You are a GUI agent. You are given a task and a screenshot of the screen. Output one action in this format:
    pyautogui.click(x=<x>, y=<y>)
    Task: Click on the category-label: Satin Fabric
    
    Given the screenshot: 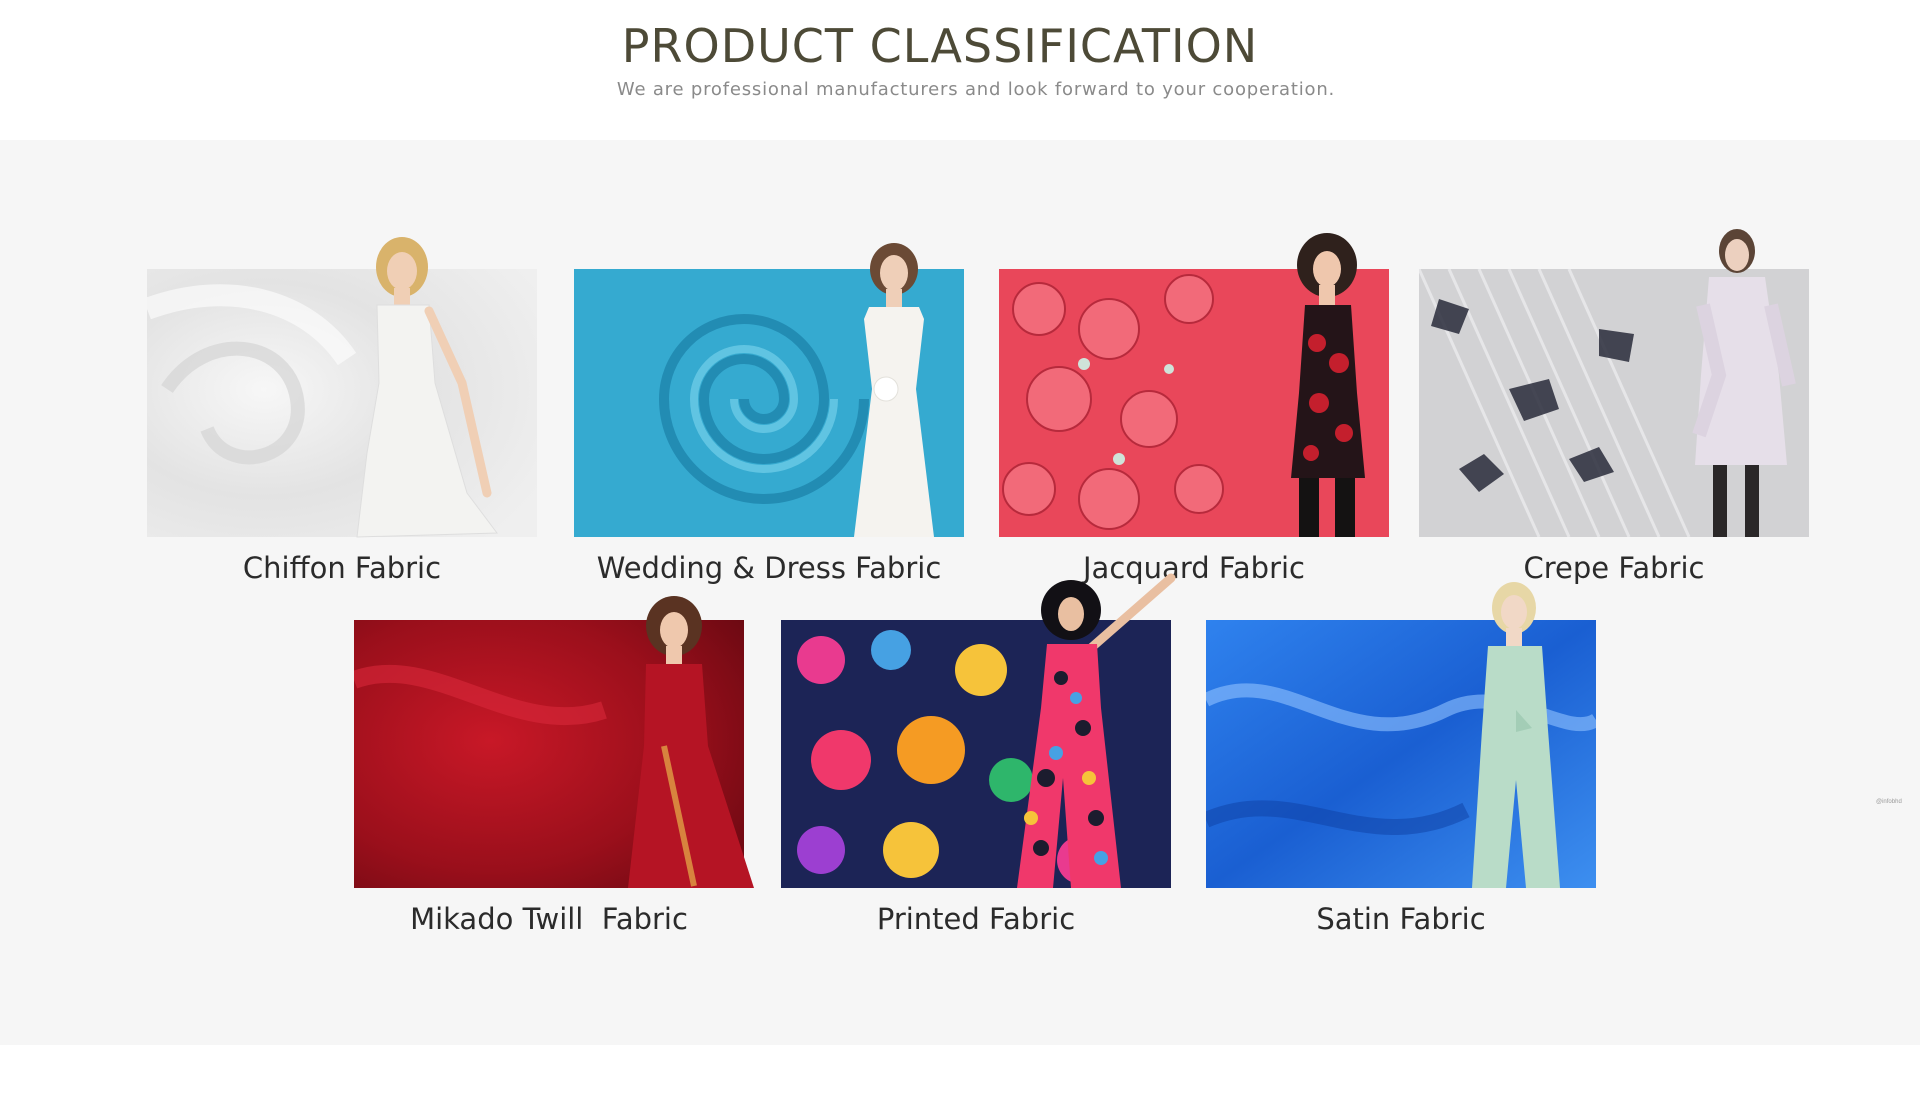 What is the action you would take?
    pyautogui.click(x=1401, y=919)
    